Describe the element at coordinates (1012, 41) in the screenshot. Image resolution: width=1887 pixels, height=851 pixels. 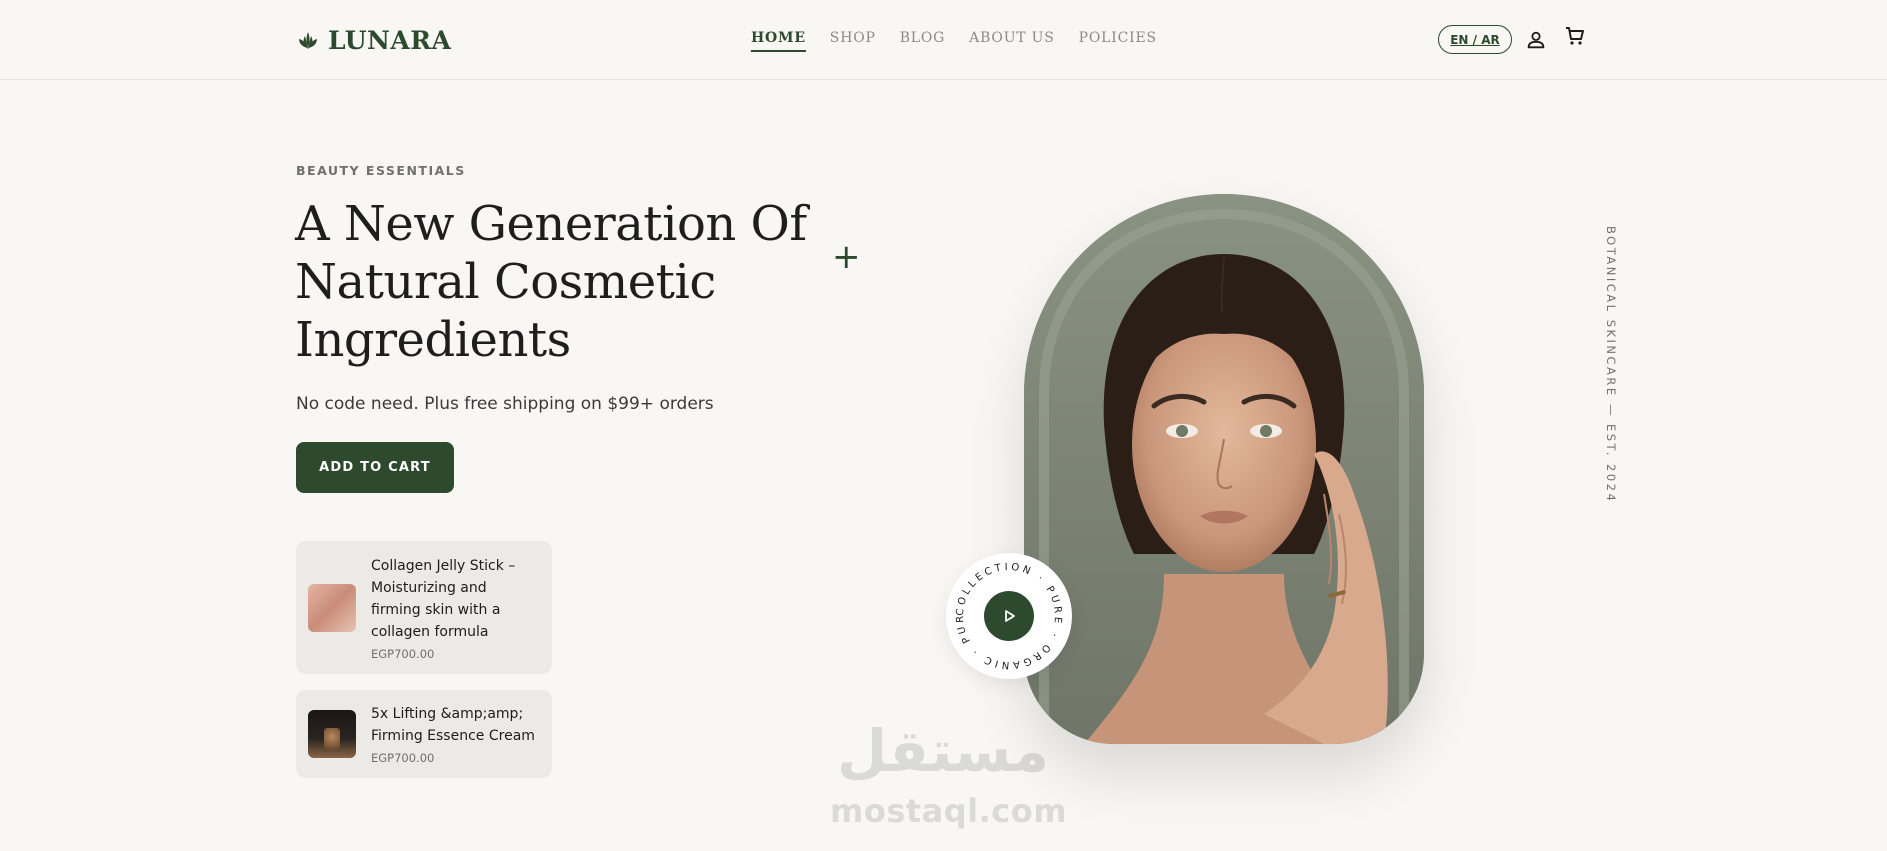
I see `nav-about-us: ABOUT US` at that location.